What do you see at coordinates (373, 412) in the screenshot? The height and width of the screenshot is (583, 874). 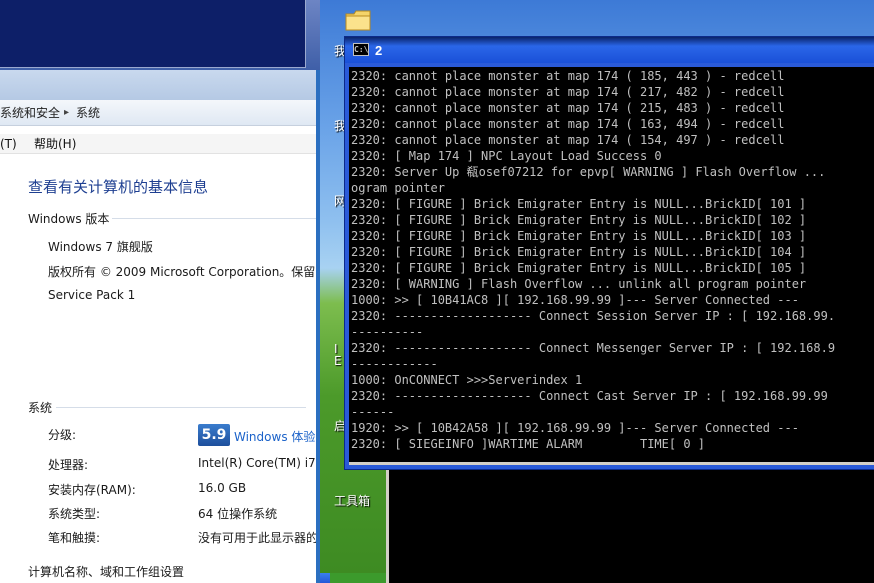 I see `console-line: ------` at bounding box center [373, 412].